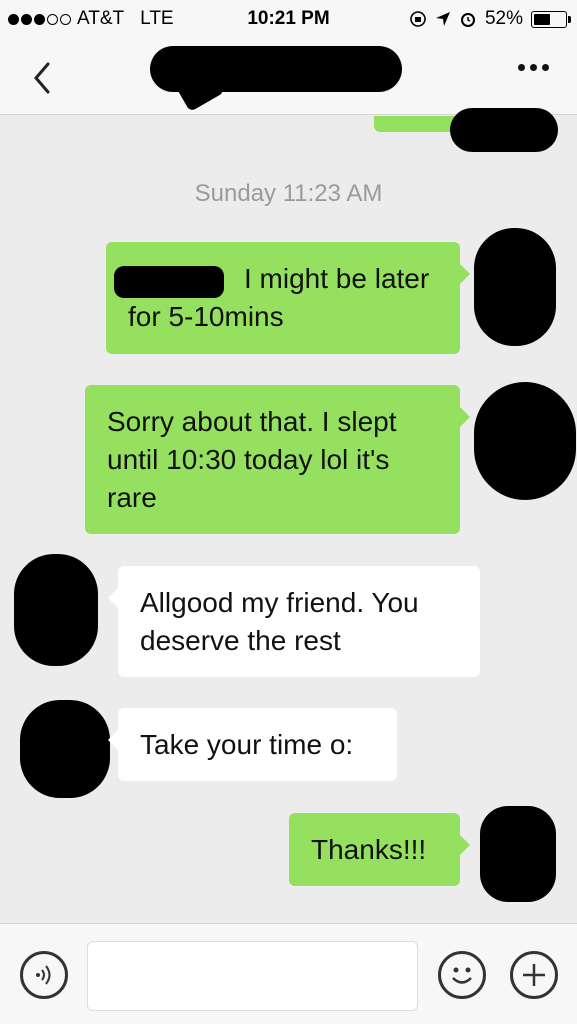 This screenshot has height=1024, width=577. What do you see at coordinates (467, 20) in the screenshot?
I see `alarm-icon` at bounding box center [467, 20].